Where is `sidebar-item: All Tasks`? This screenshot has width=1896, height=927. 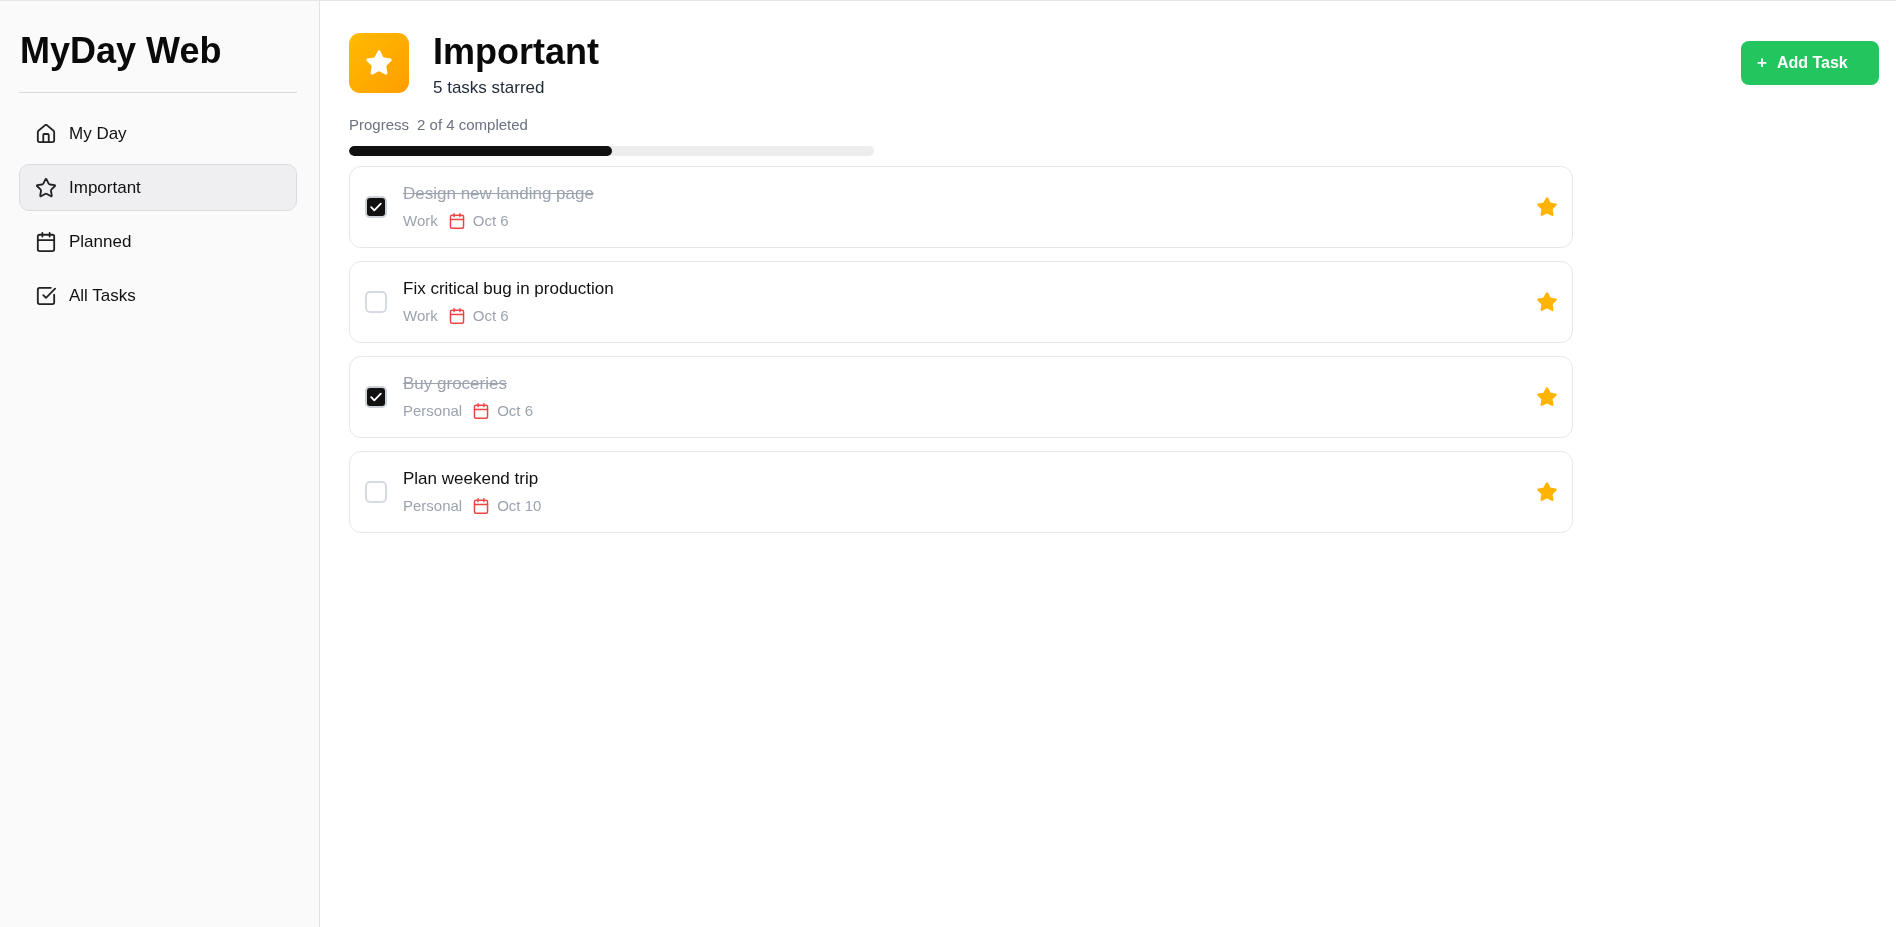 sidebar-item: All Tasks is located at coordinates (158, 295).